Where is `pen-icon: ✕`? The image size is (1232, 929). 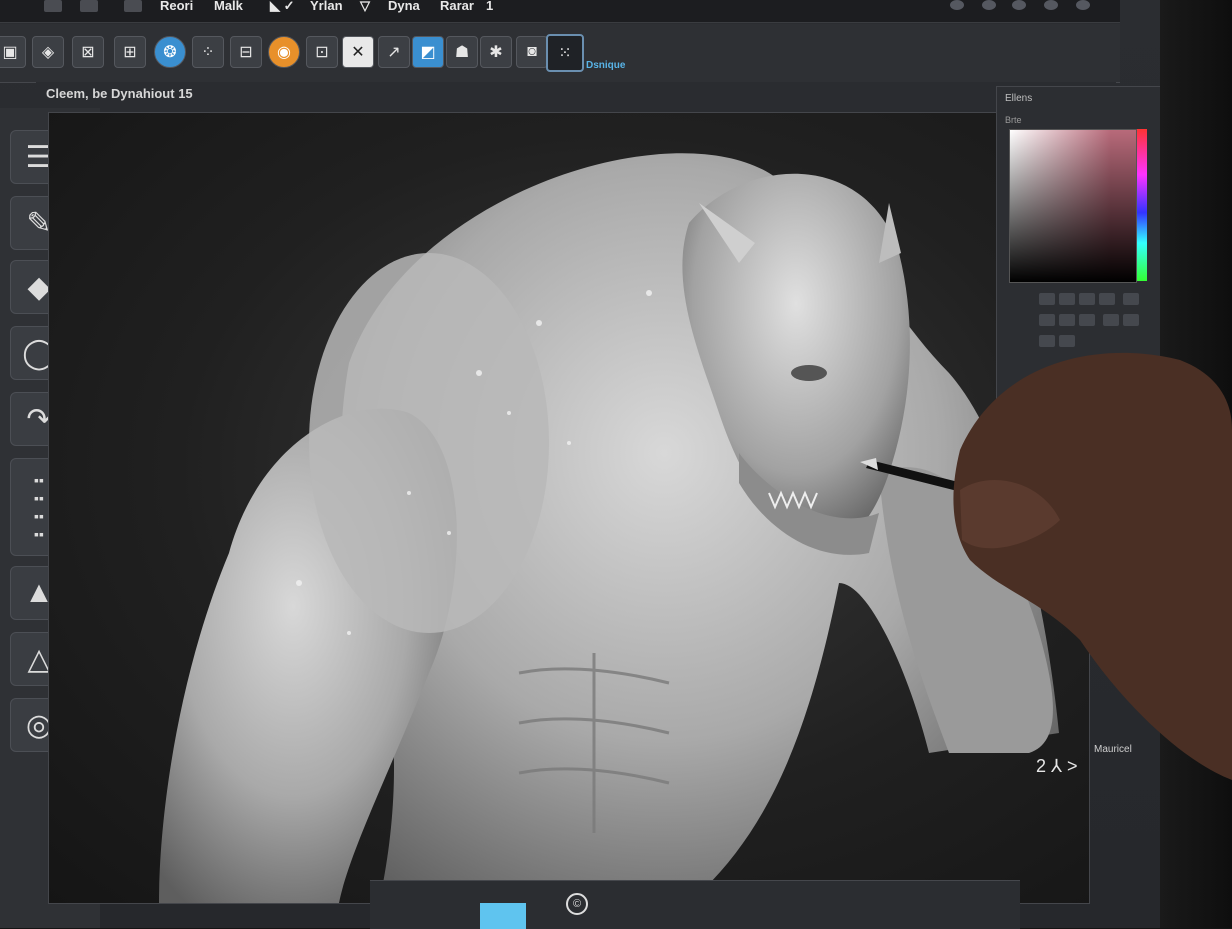
pen-icon: ✕ is located at coordinates (358, 52).